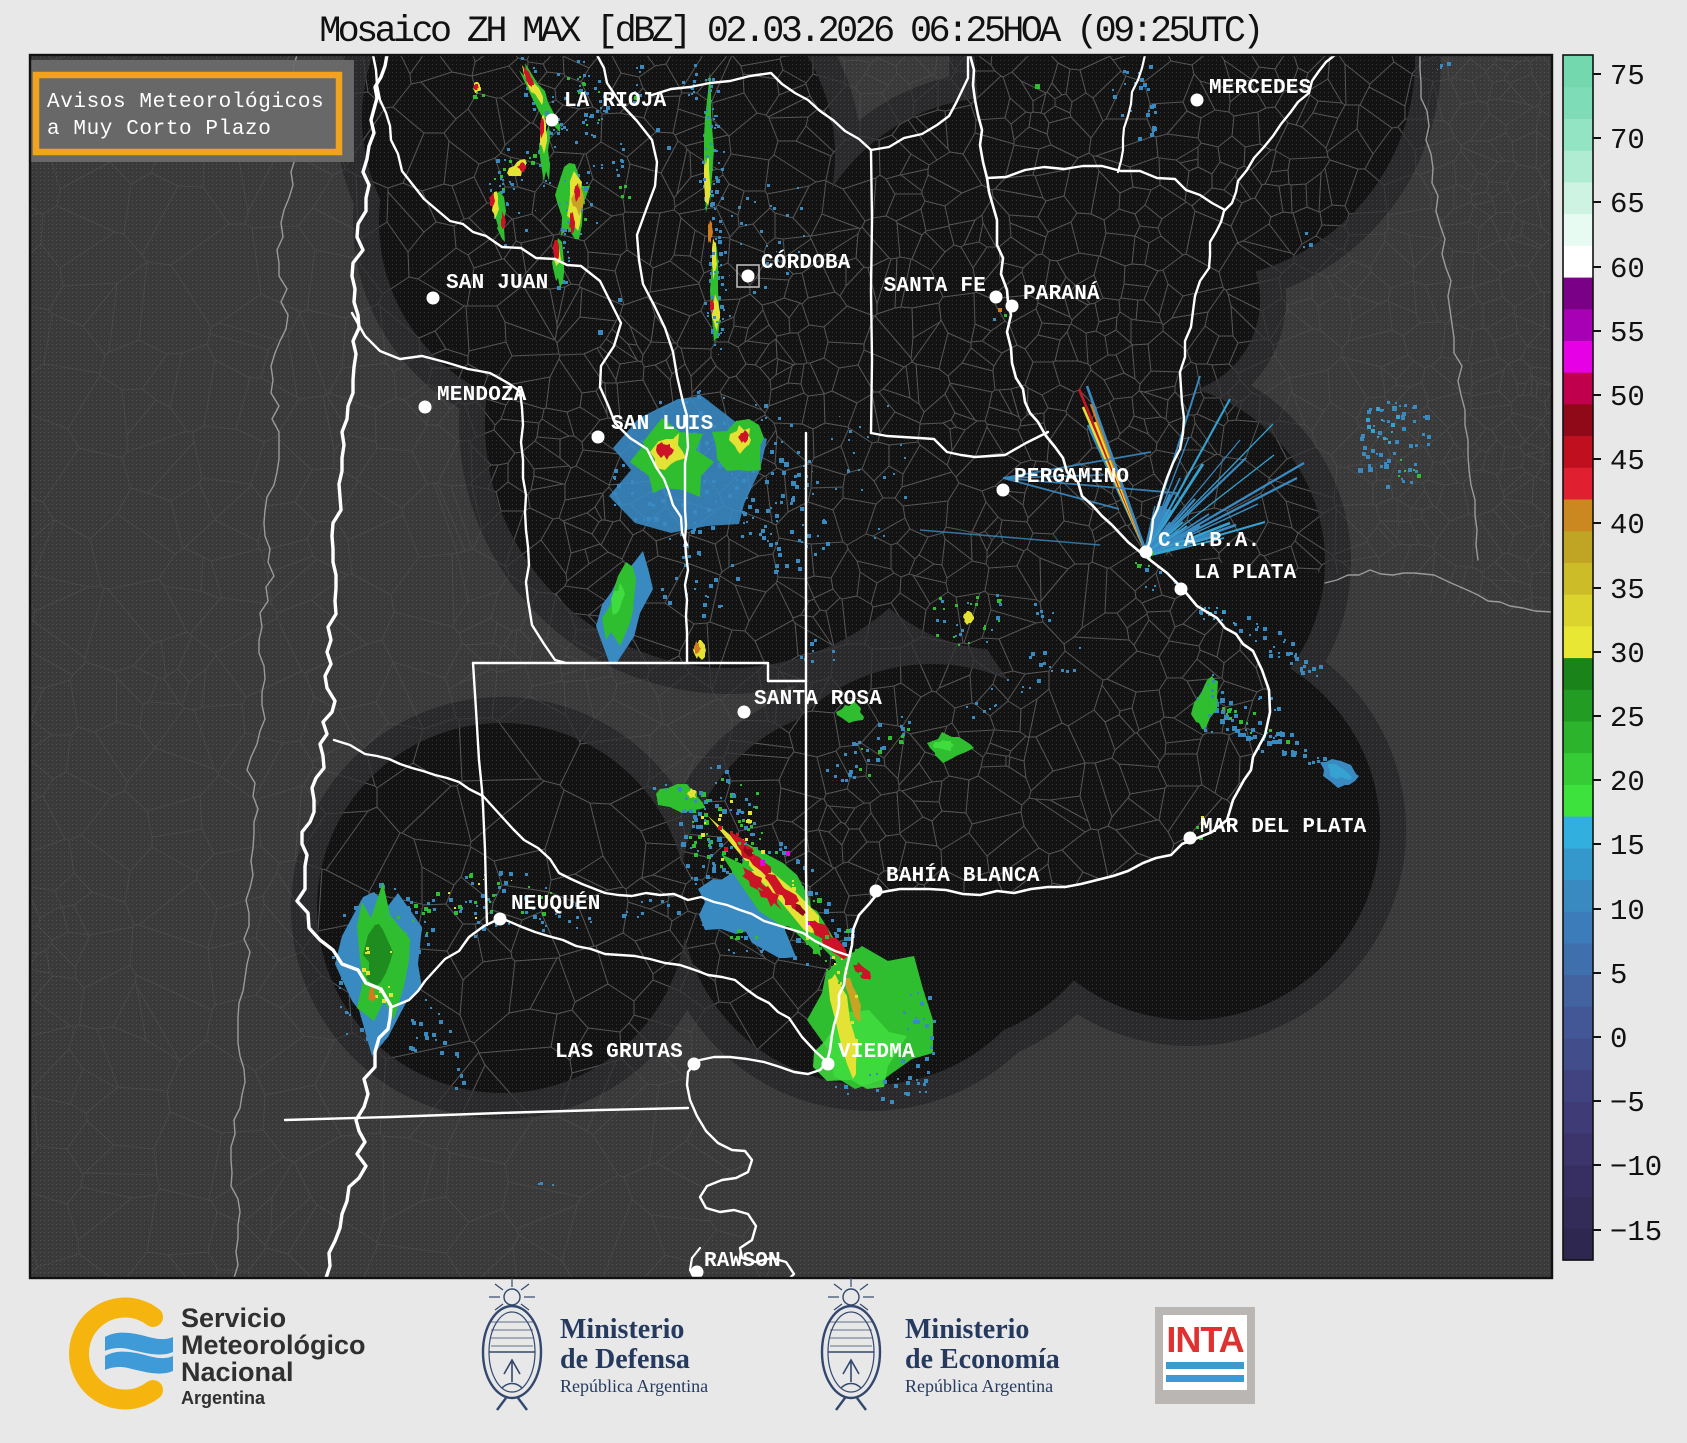 The image size is (1687, 1443). I want to click on svg-text: Avisos Meteorológicos, so click(185, 102).